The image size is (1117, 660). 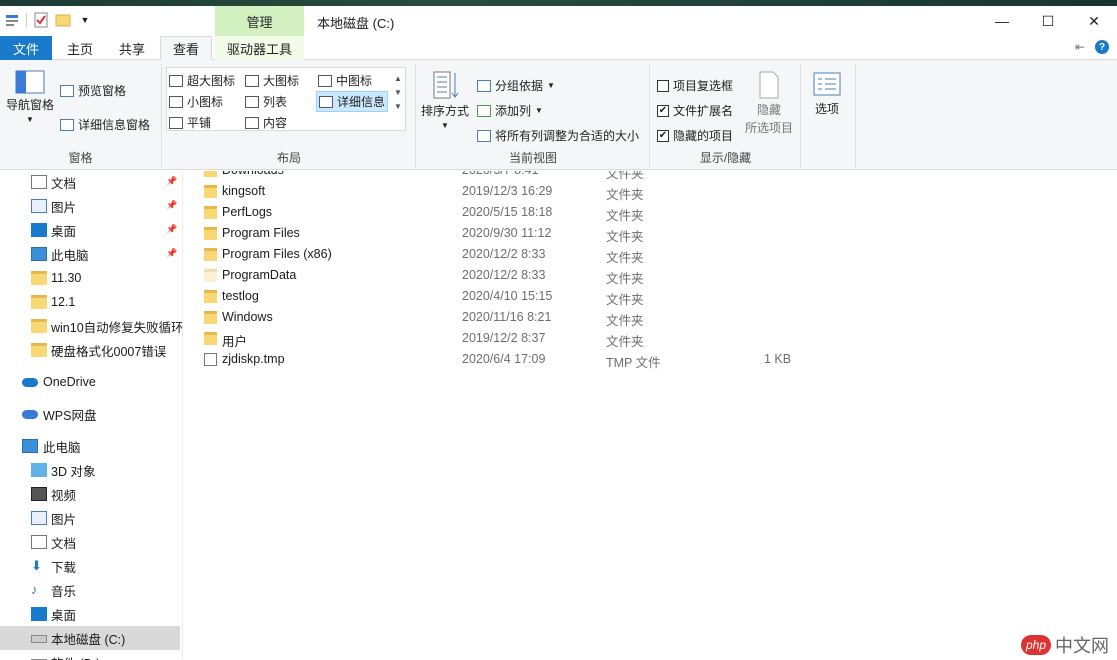 What do you see at coordinates (252, 101) in the screenshot?
I see `list-icon` at bounding box center [252, 101].